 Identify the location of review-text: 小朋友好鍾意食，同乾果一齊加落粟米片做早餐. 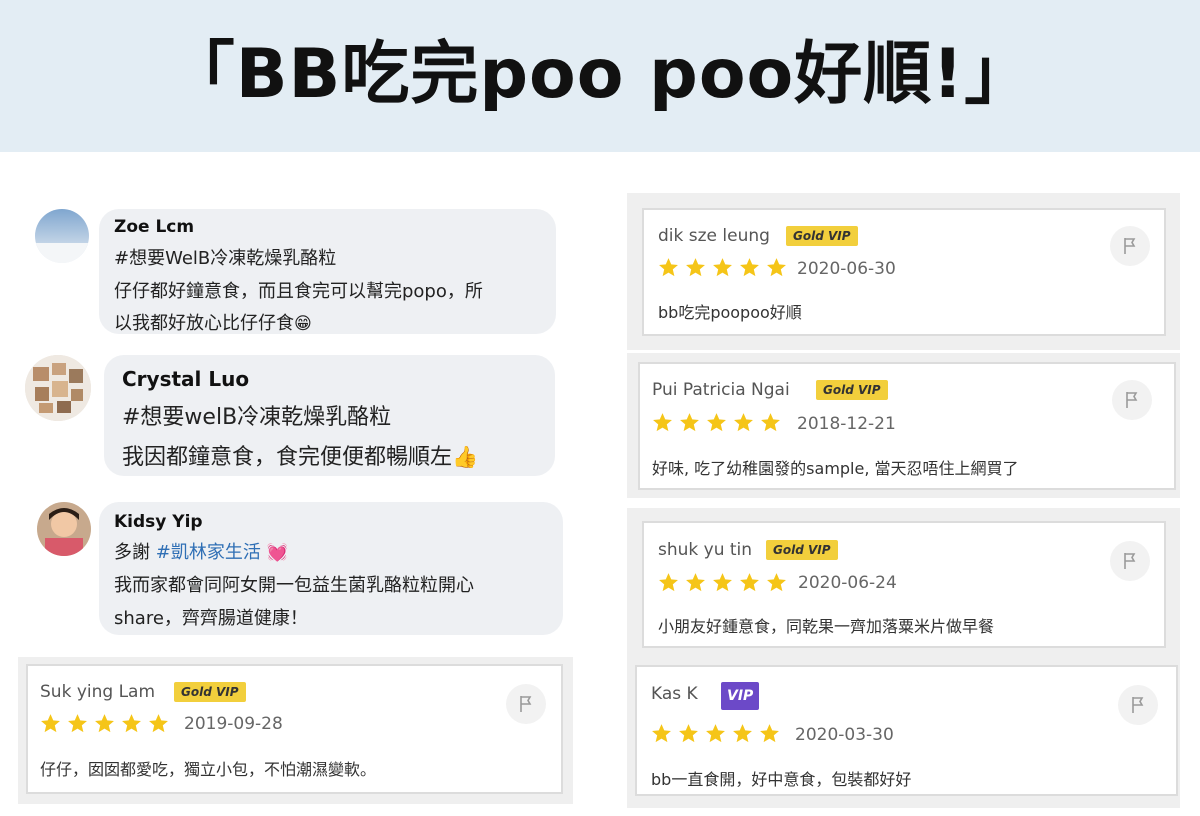
(826, 626).